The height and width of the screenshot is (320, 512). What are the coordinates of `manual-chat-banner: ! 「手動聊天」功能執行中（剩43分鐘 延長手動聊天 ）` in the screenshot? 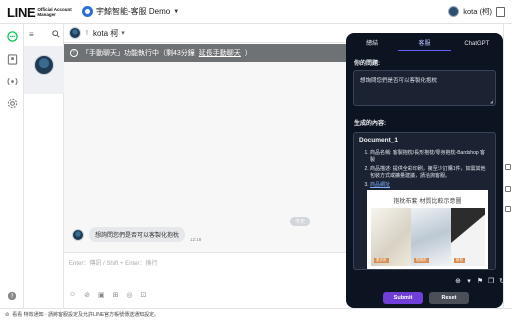 It's located at (205, 53).